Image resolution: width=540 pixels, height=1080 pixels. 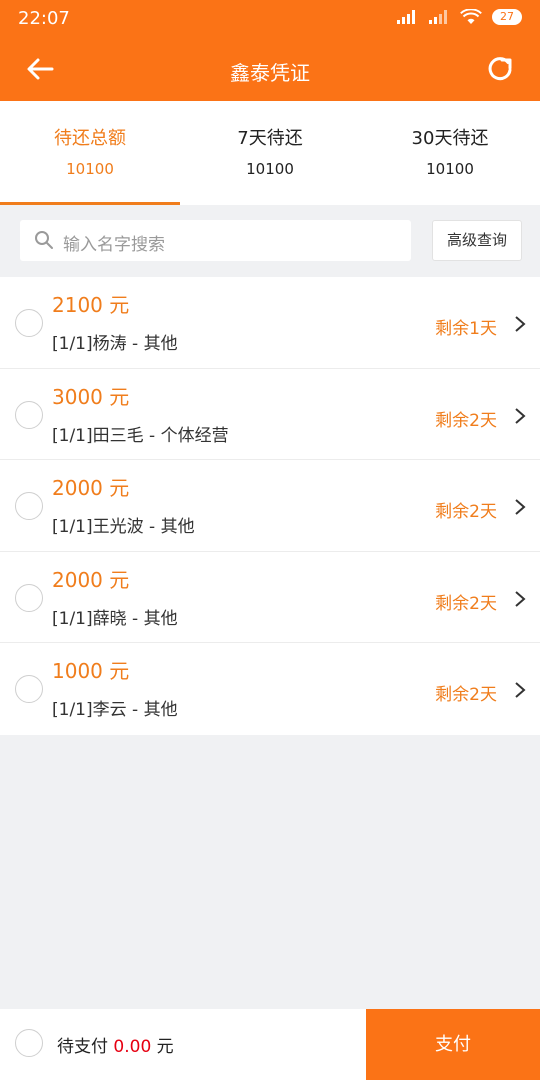 What do you see at coordinates (450, 153) in the screenshot?
I see `tab-30-days: 30天待还 10100` at bounding box center [450, 153].